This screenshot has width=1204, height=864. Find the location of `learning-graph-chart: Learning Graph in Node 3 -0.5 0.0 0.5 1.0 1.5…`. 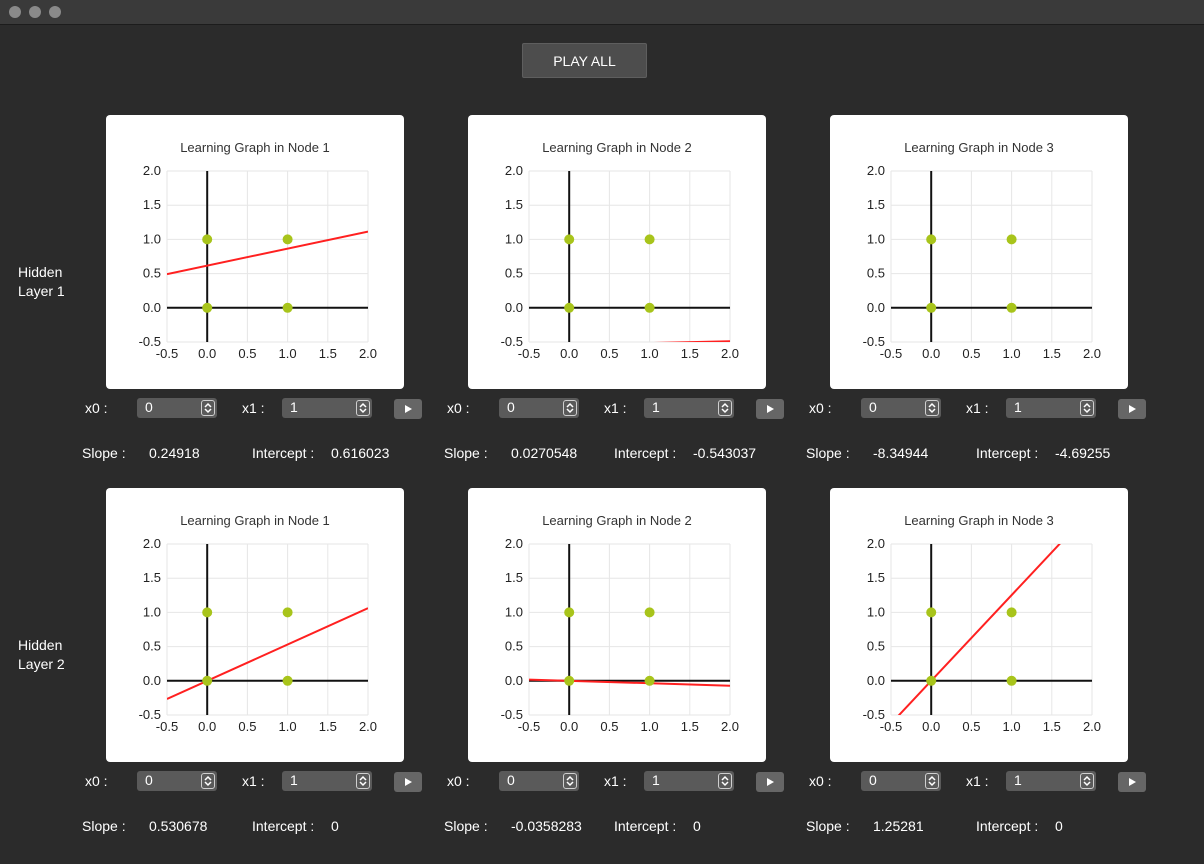

learning-graph-chart: Learning Graph in Node 3 -0.5 0.0 0.5 1.0 1.5… is located at coordinates (982, 623).